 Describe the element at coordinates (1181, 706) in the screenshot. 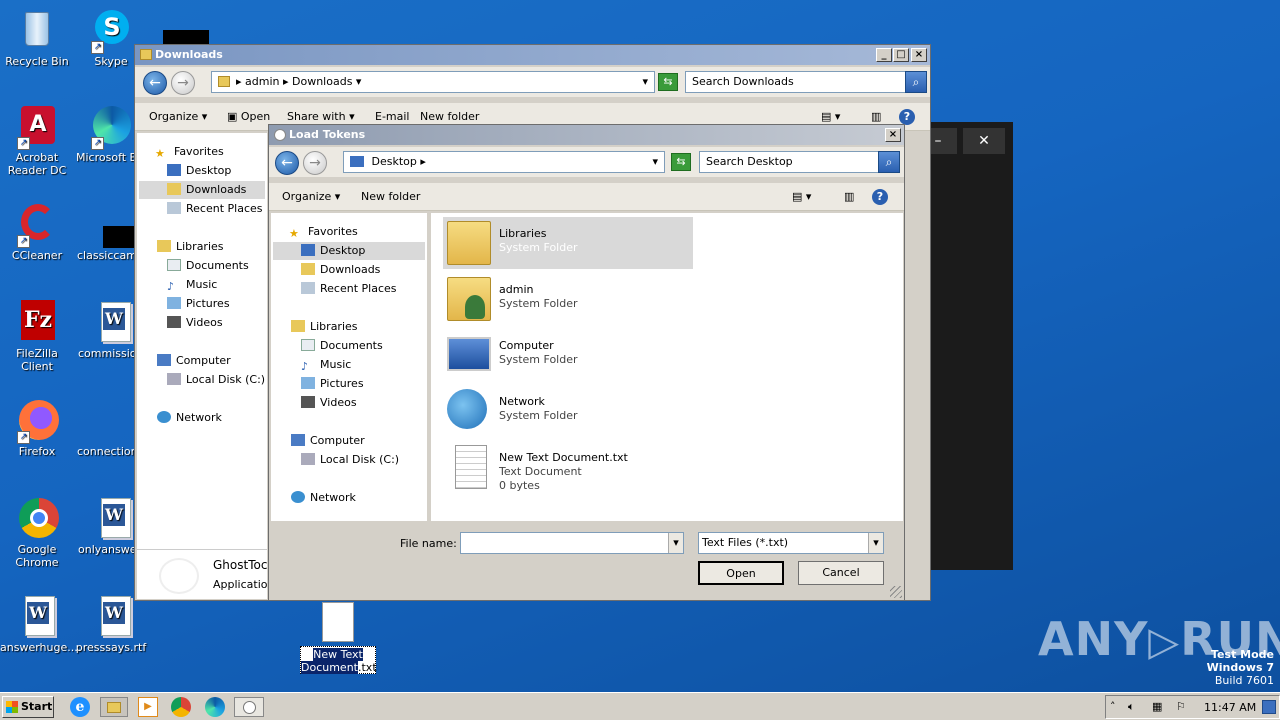

I see `action-center-flag-icon: ⚐` at that location.